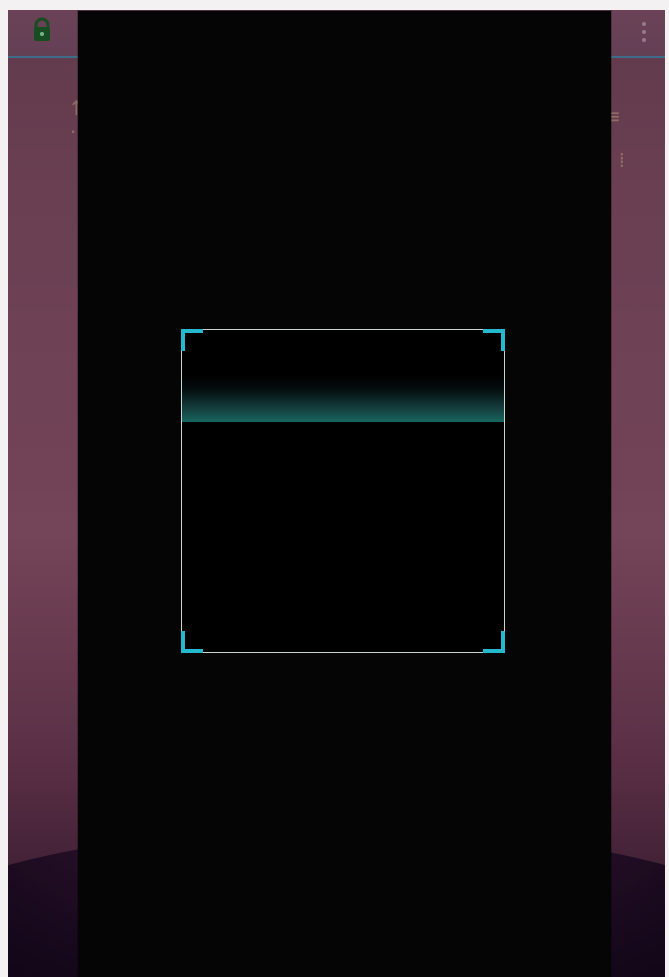 The width and height of the screenshot is (669, 977). Describe the element at coordinates (621, 160) in the screenshot. I see `background-text-fragment: ⁞` at that location.